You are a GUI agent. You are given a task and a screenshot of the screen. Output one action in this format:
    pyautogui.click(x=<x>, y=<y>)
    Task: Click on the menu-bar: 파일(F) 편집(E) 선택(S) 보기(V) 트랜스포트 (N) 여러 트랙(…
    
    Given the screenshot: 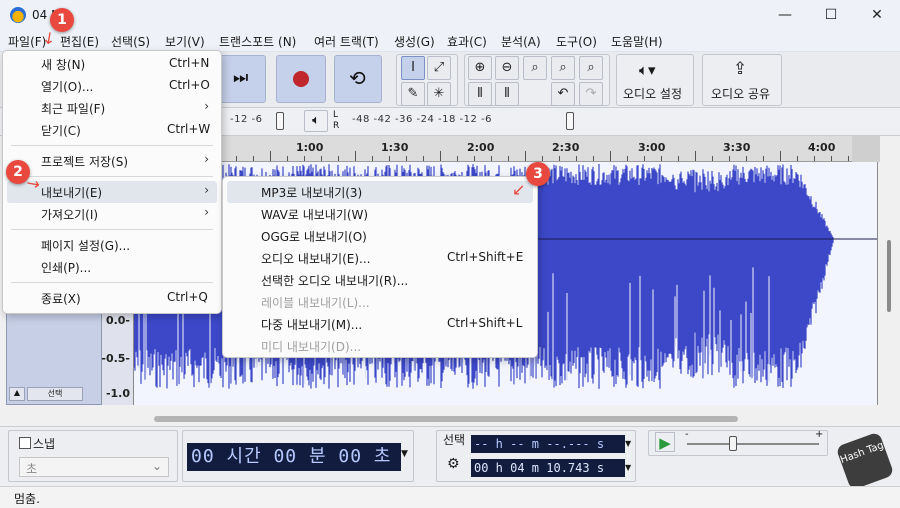 What is the action you would take?
    pyautogui.click(x=450, y=41)
    